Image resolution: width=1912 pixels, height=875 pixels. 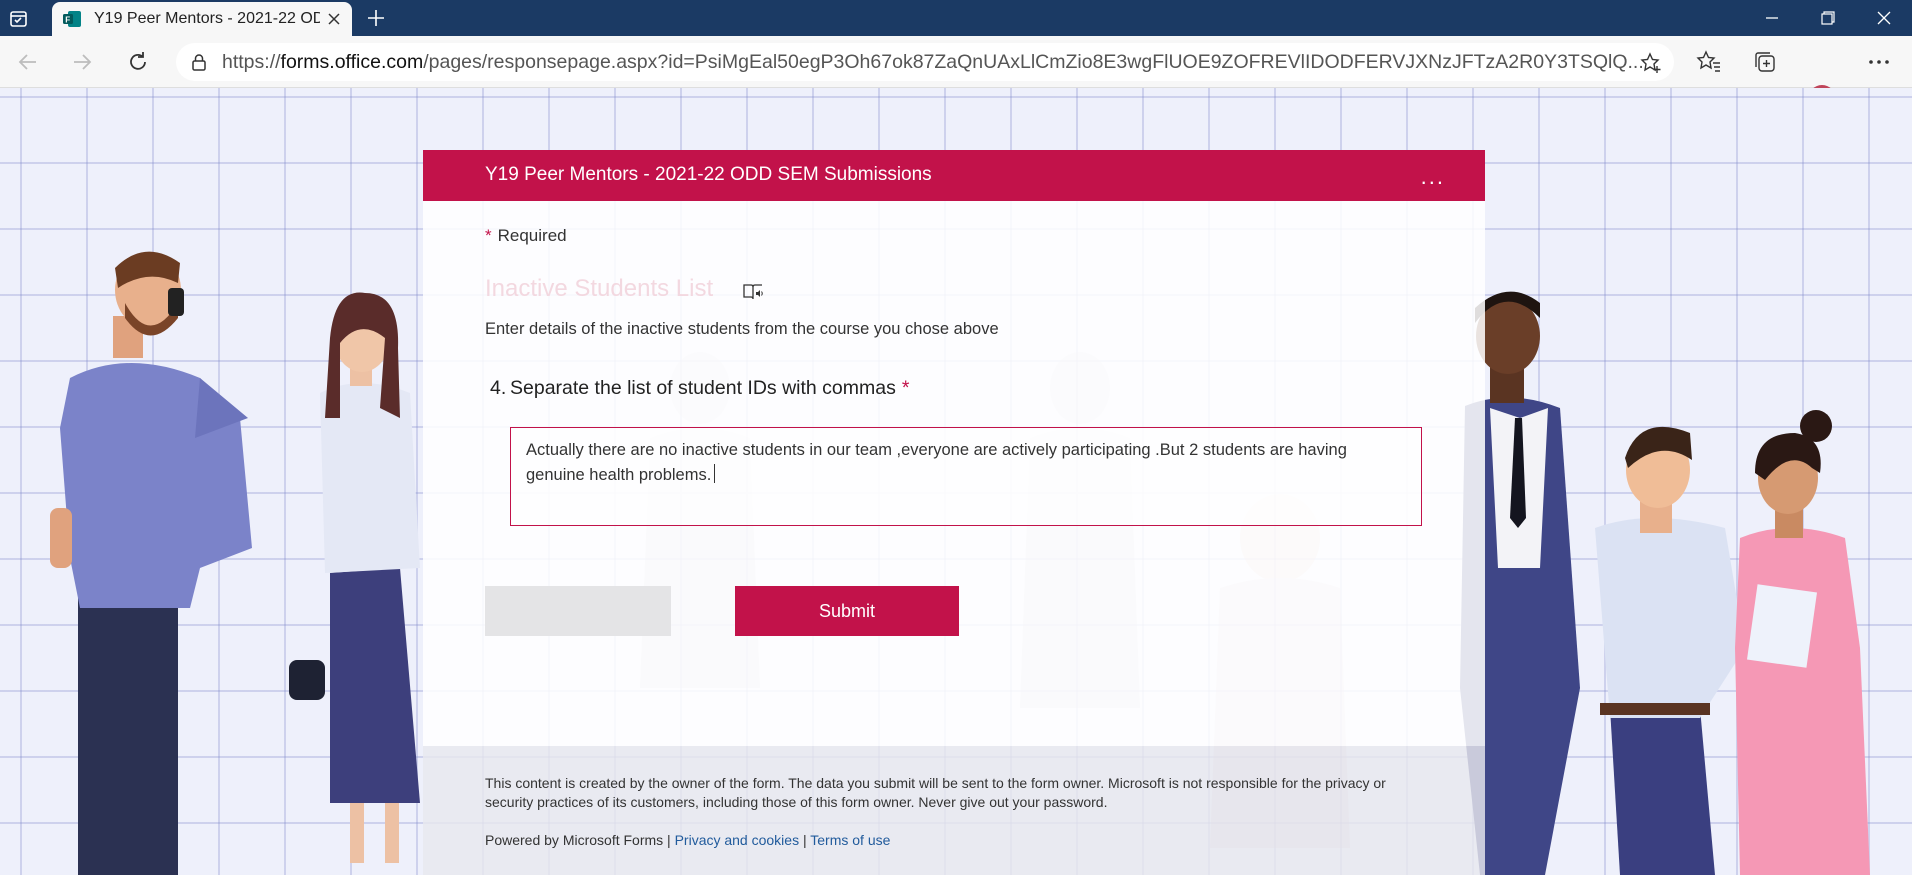 What do you see at coordinates (24, 19) in the screenshot?
I see `tab-actions-icon` at bounding box center [24, 19].